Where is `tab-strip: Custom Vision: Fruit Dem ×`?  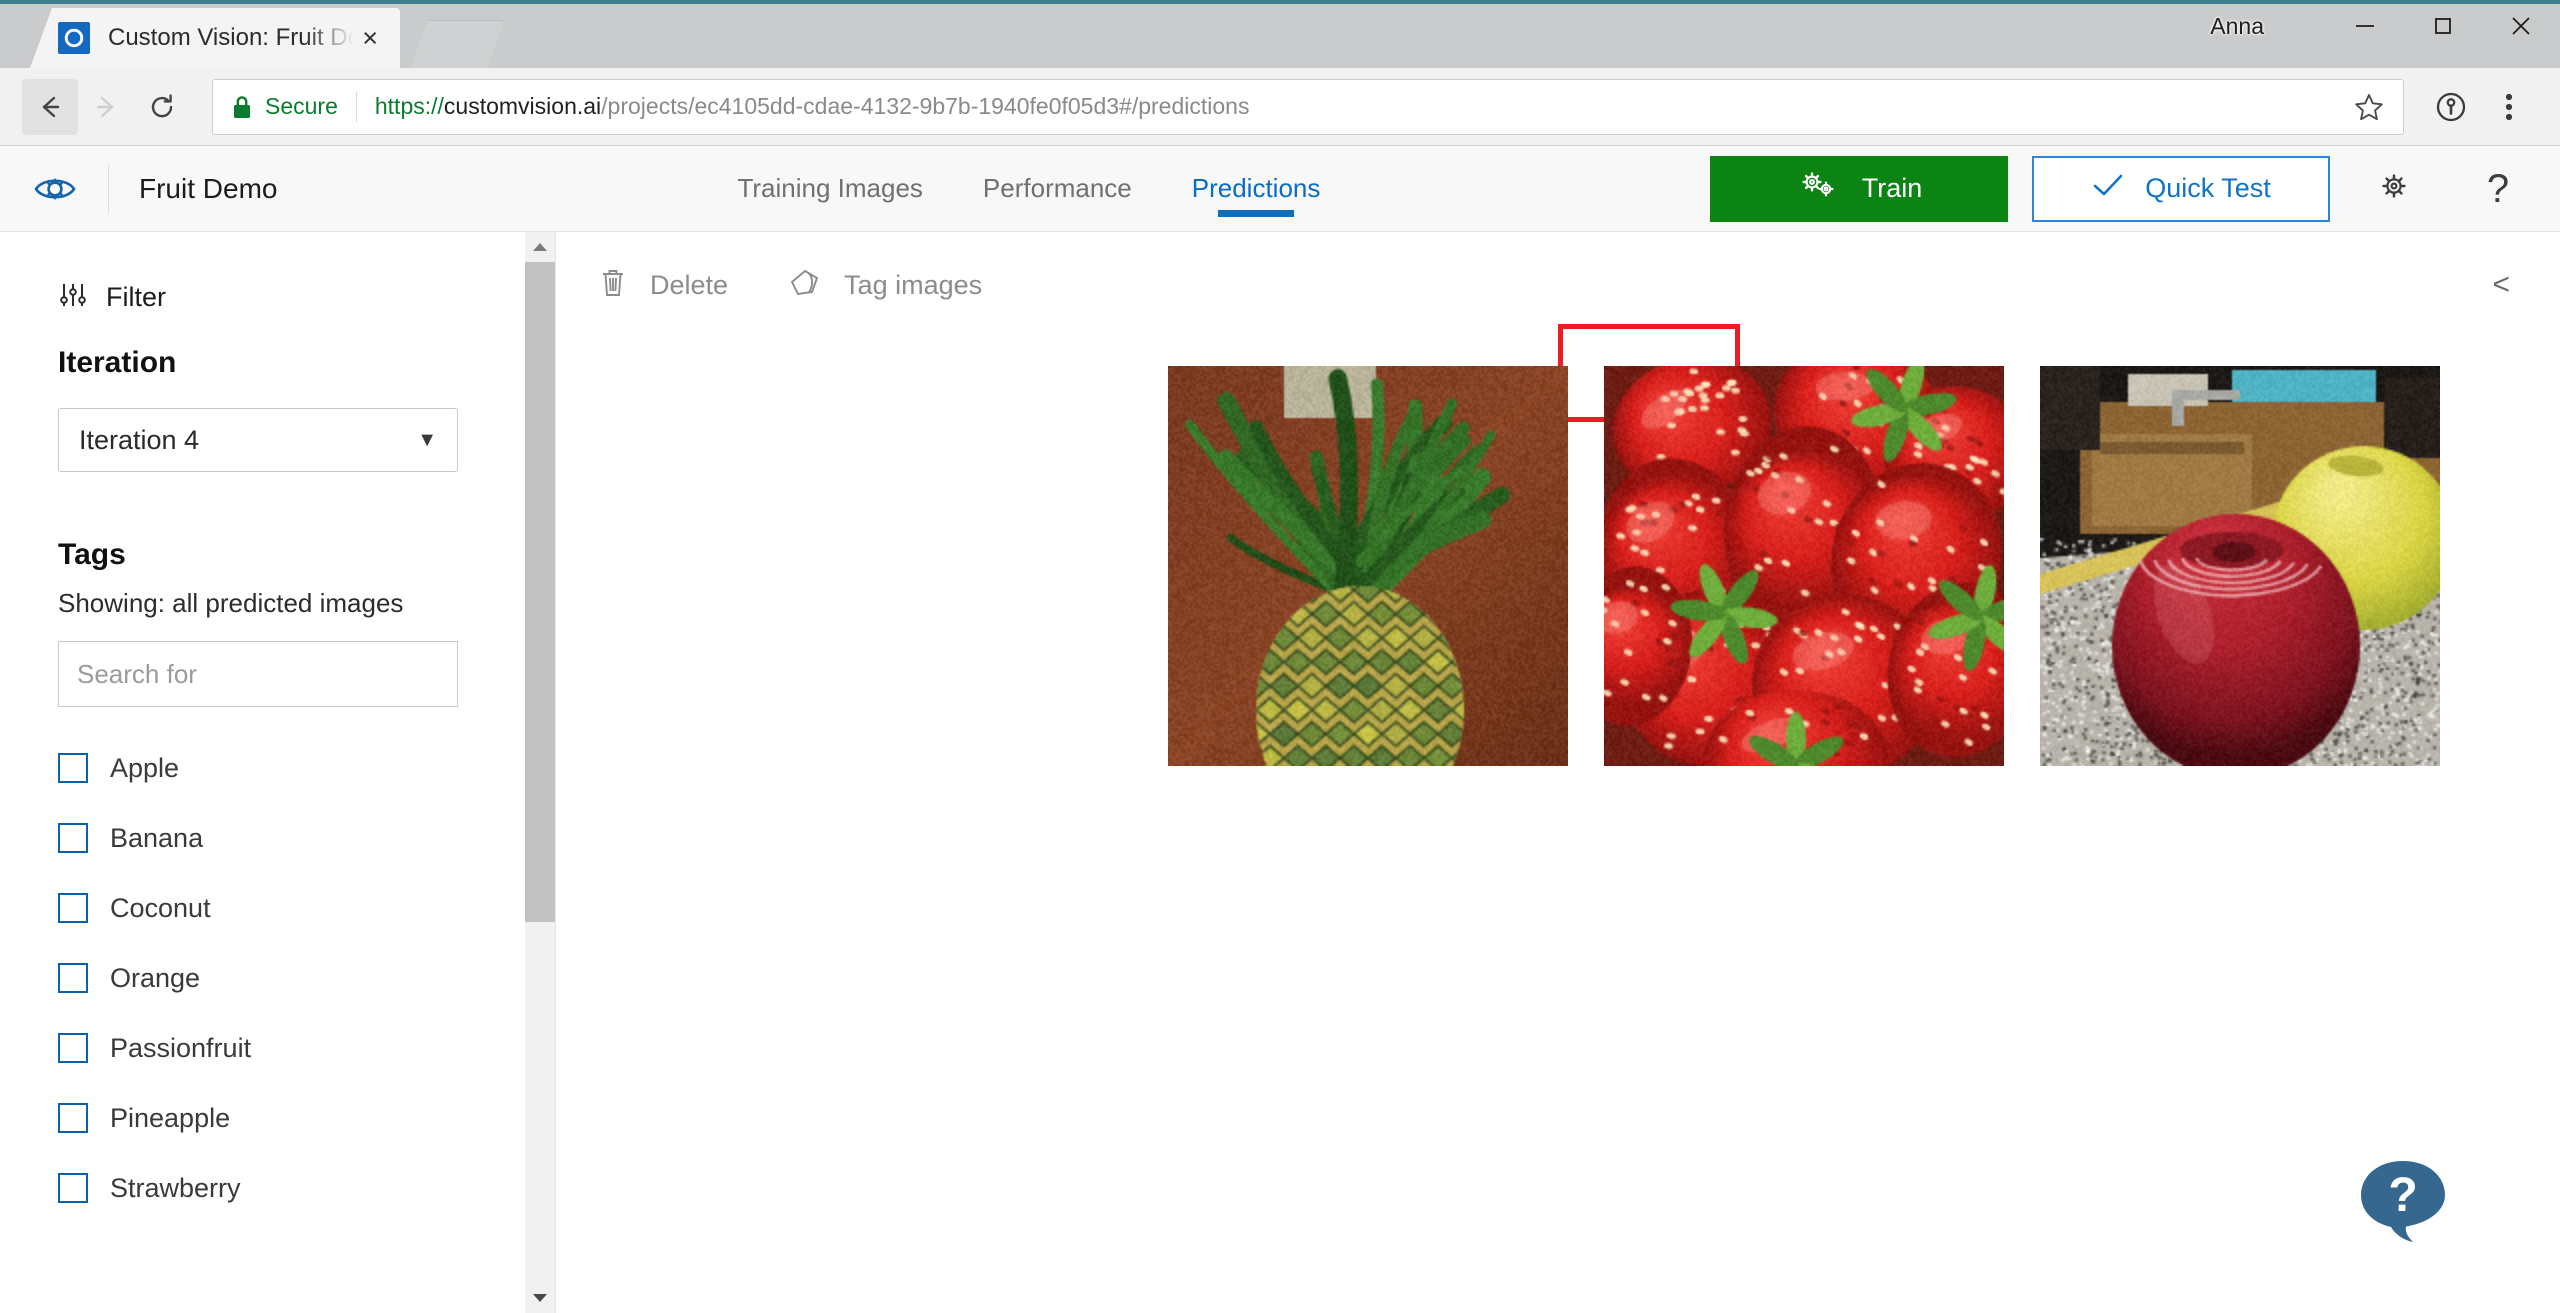 tab-strip: Custom Vision: Fruit Dem × is located at coordinates (252, 34).